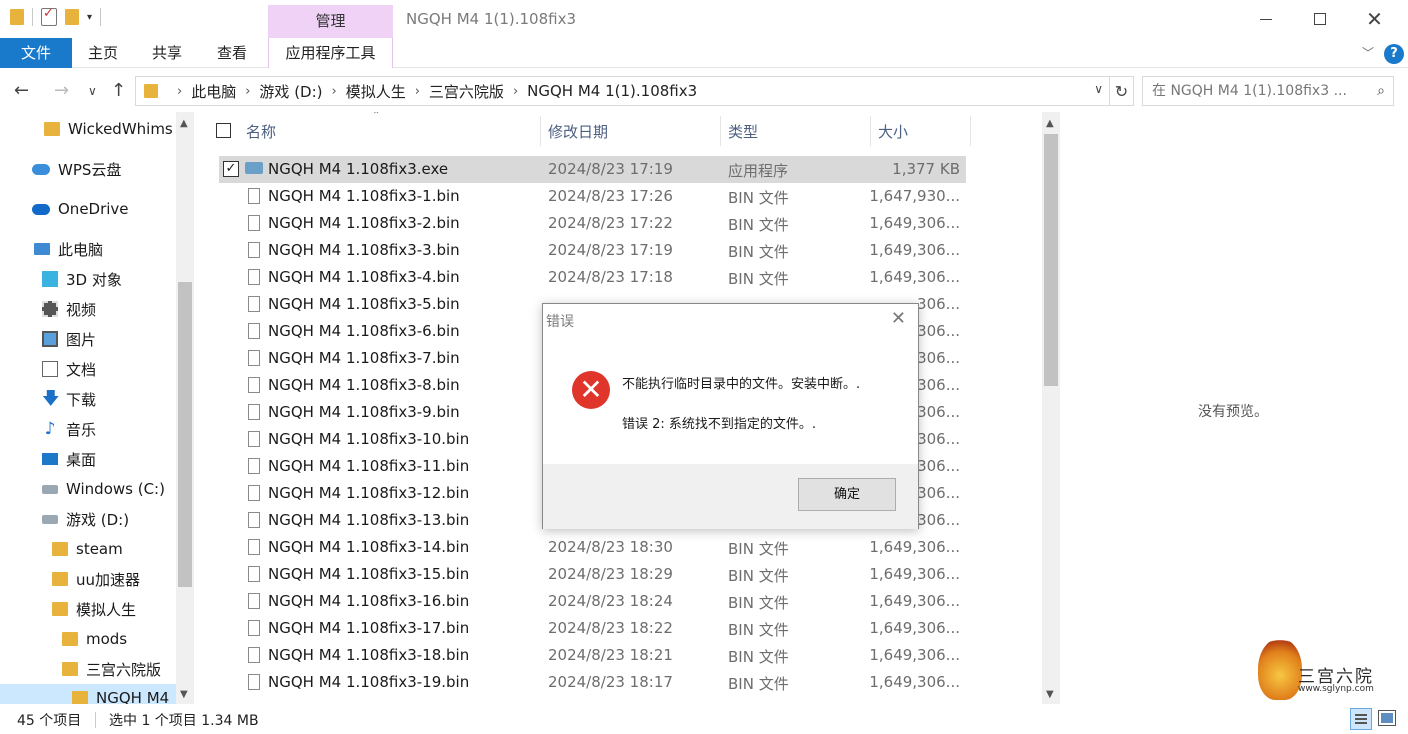 This screenshot has height=734, width=1408. I want to click on file-date: 2024/8/23 17:19, so click(610, 169).